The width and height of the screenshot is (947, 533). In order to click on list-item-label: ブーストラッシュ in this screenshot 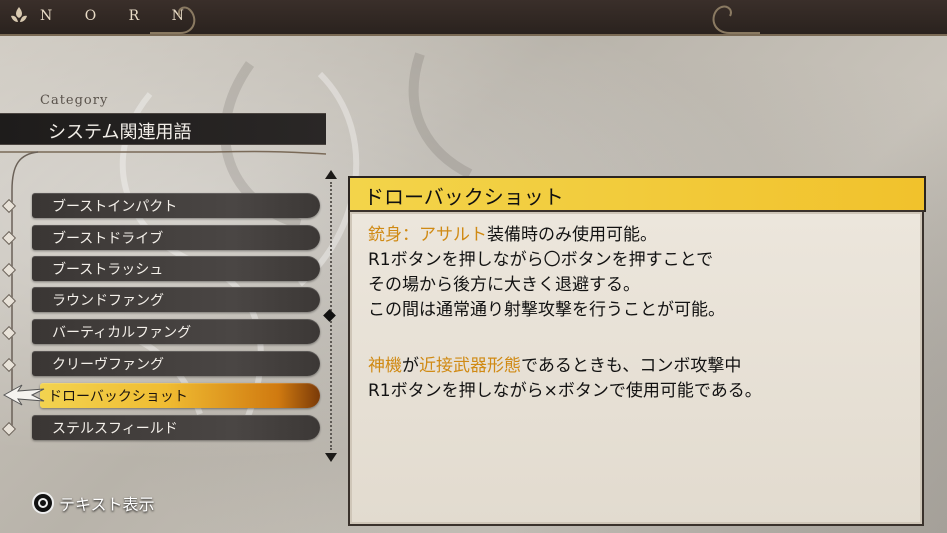, I will do `click(108, 270)`.